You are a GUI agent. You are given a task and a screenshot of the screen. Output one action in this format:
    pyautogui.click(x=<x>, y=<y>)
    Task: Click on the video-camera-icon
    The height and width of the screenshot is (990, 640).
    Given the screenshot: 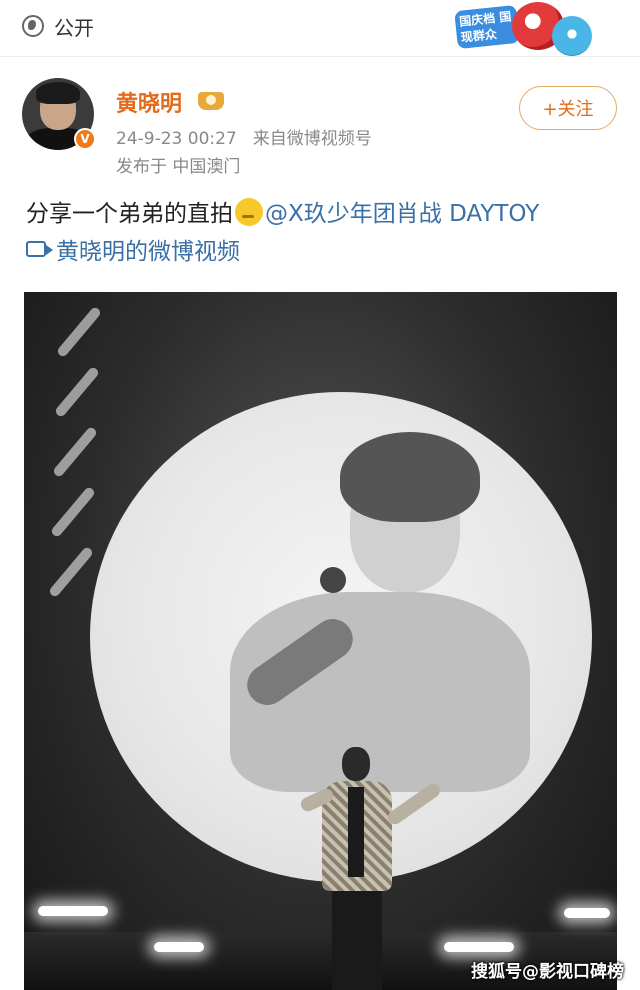 What is the action you would take?
    pyautogui.click(x=39, y=249)
    